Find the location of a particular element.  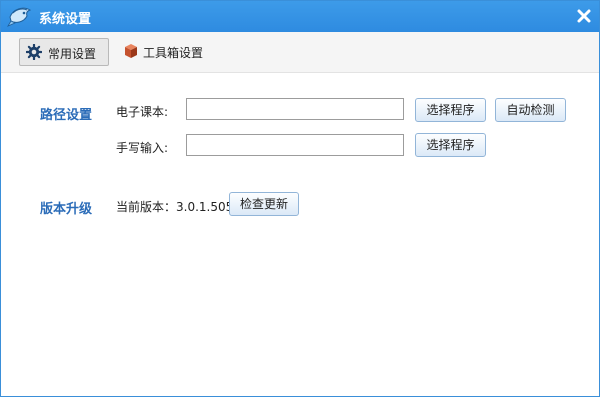

close-icon is located at coordinates (584, 16).